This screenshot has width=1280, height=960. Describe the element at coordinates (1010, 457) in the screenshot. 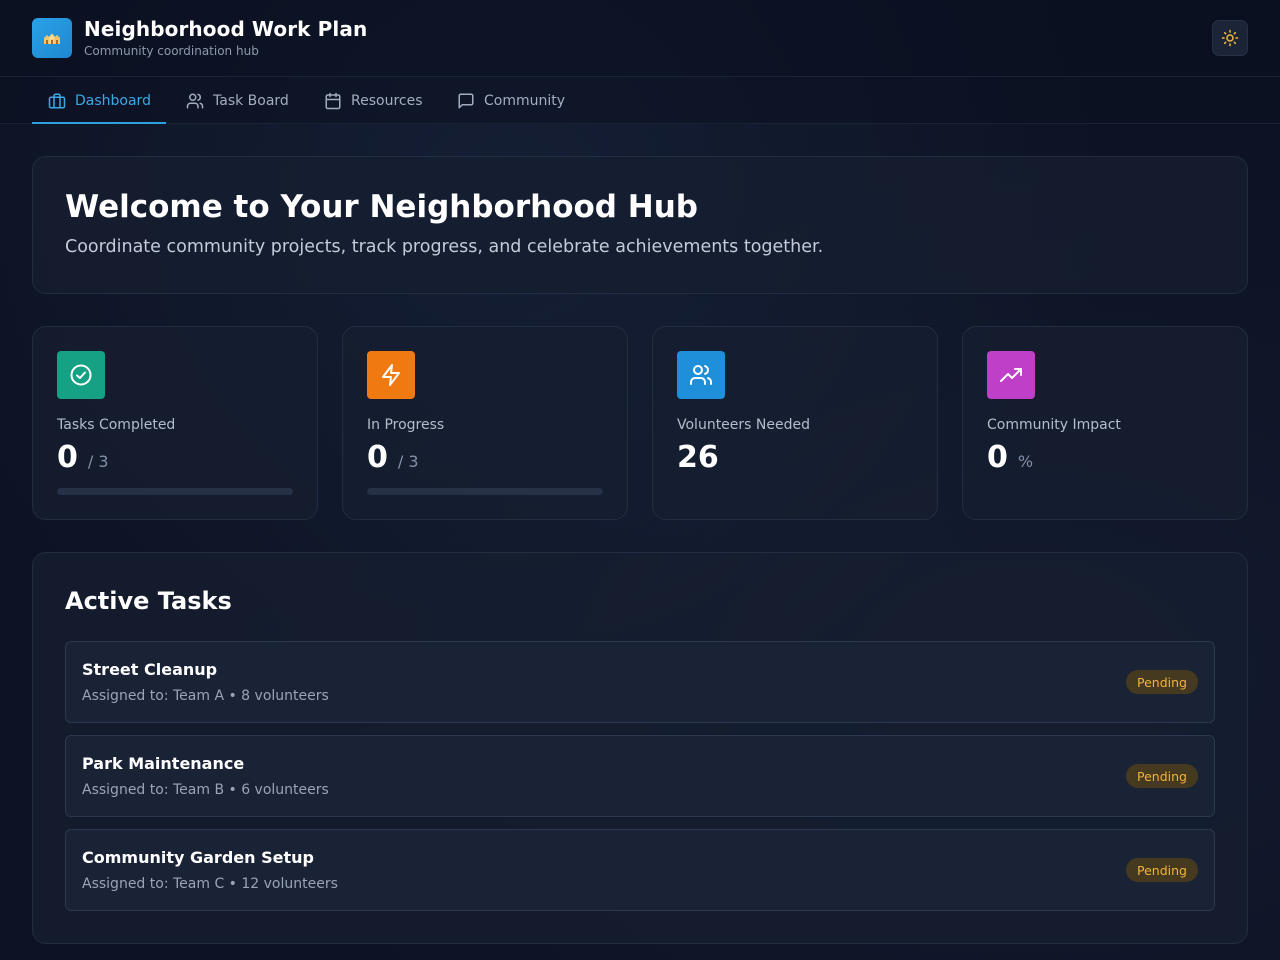

I see `stat-value-row: 0 %` at that location.